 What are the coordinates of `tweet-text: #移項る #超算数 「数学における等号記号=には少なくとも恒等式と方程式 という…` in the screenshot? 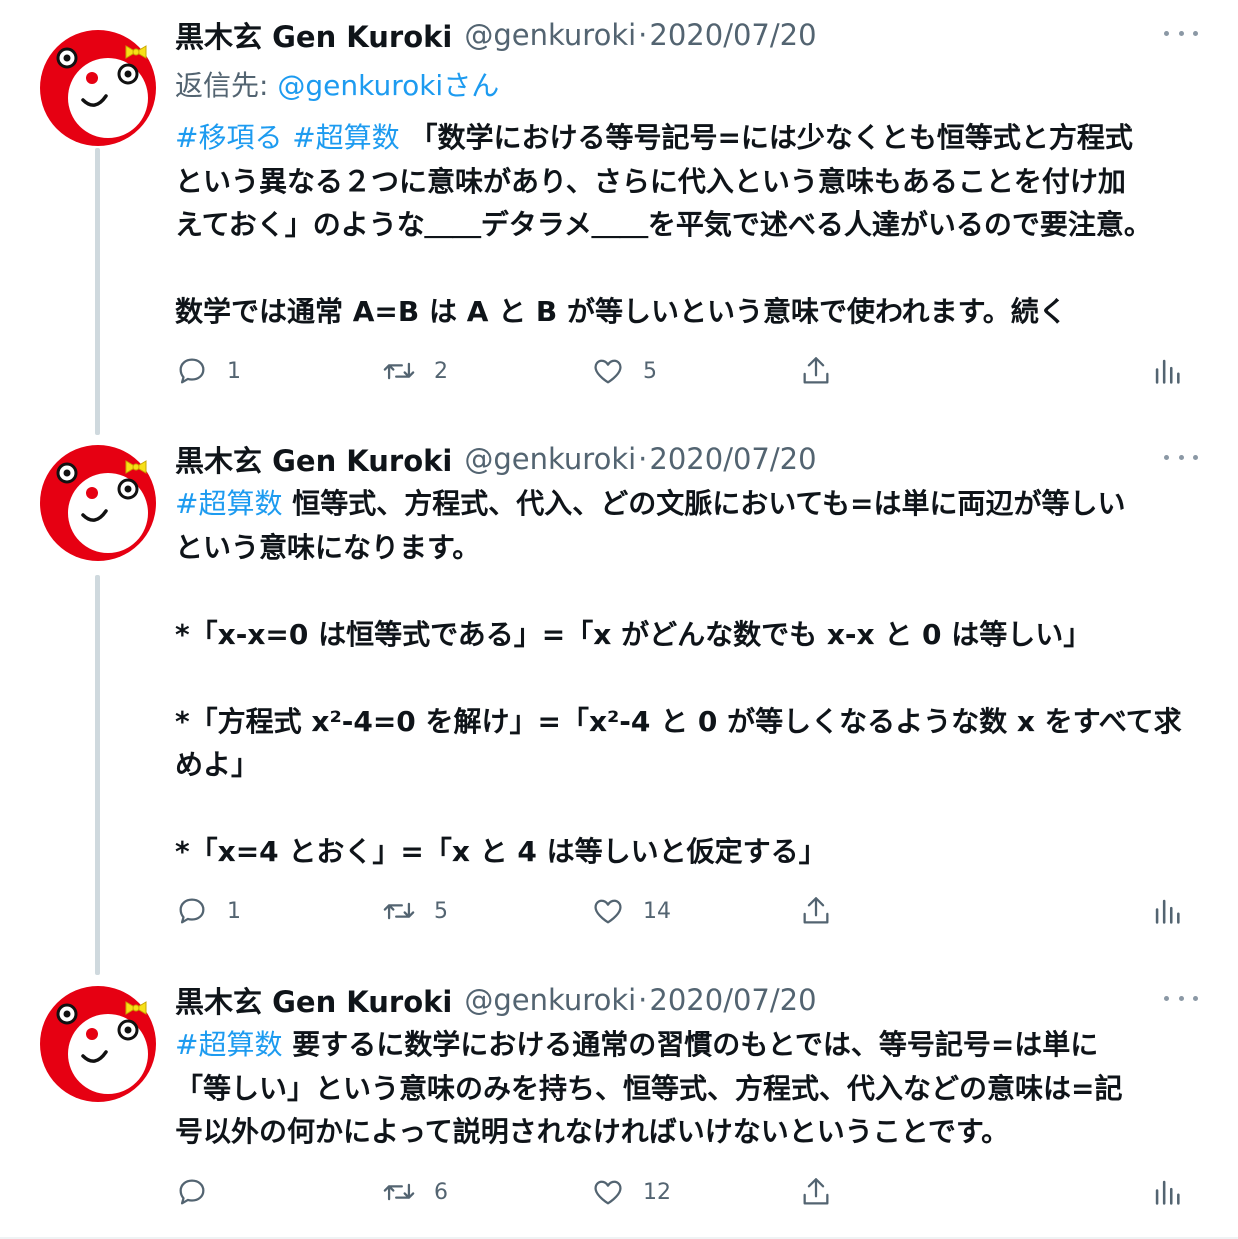 It's located at (687, 225).